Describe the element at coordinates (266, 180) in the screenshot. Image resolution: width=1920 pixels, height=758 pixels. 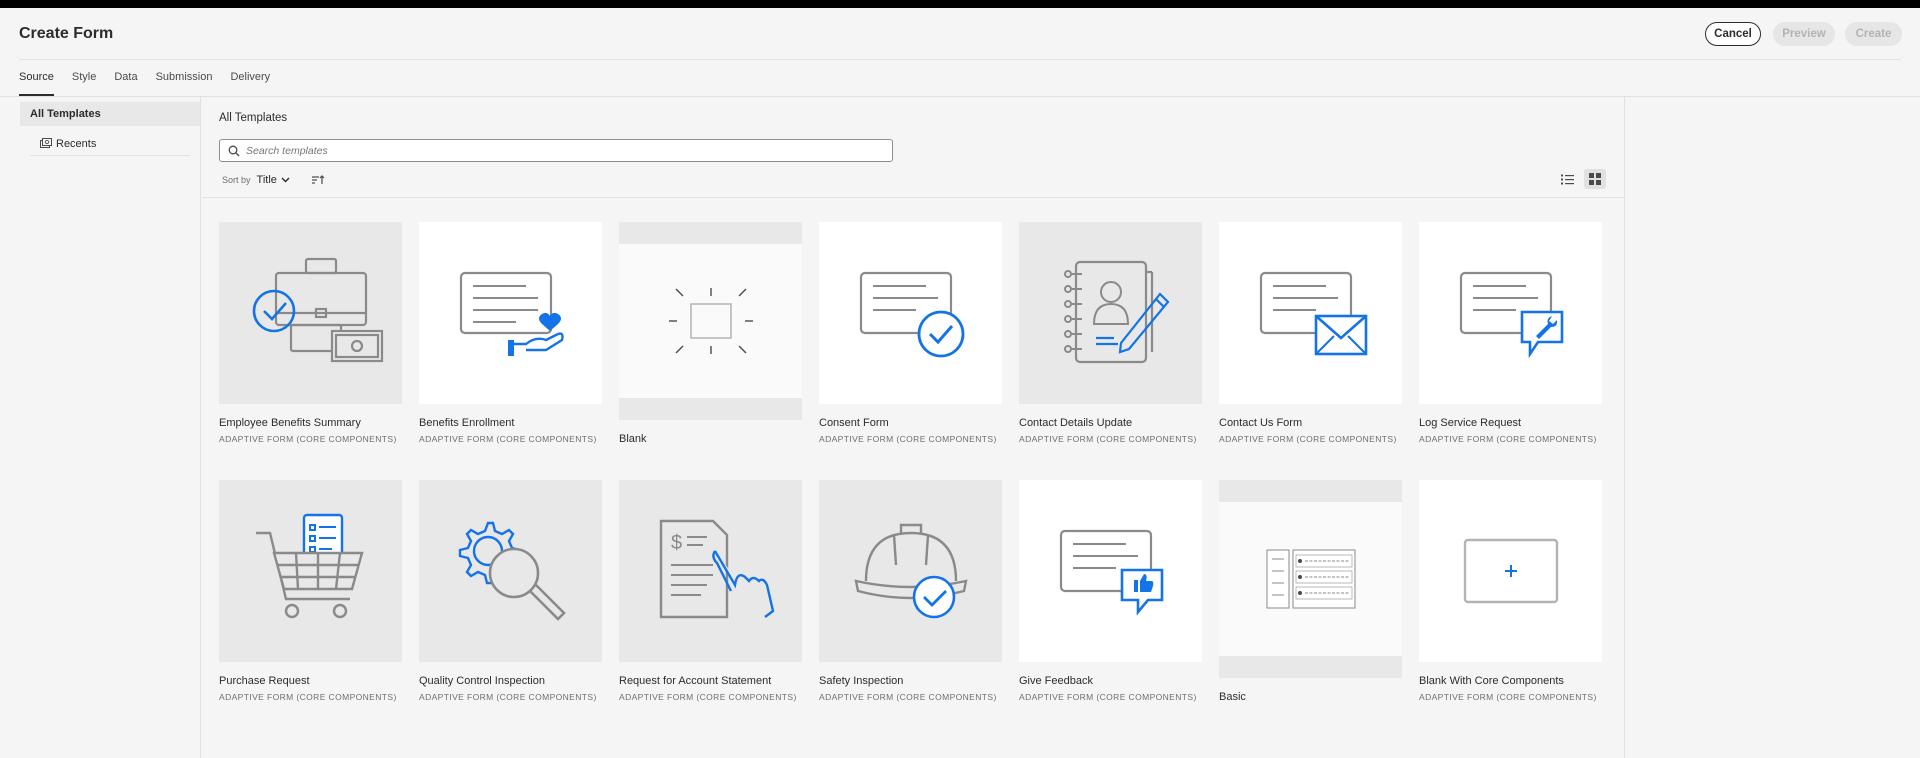
I see `sort-value: Title` at that location.